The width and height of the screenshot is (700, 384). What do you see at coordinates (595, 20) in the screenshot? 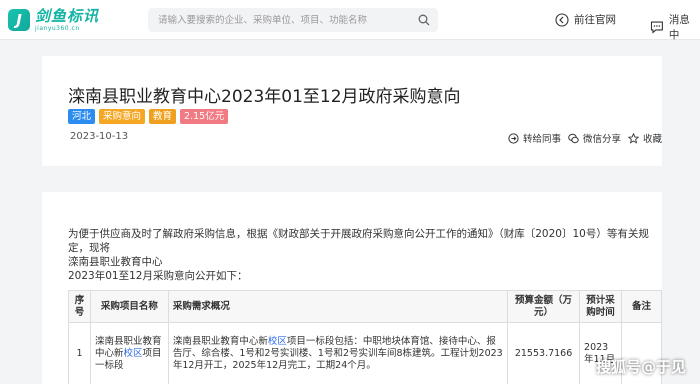
I see `official-site-label: 前往官网` at bounding box center [595, 20].